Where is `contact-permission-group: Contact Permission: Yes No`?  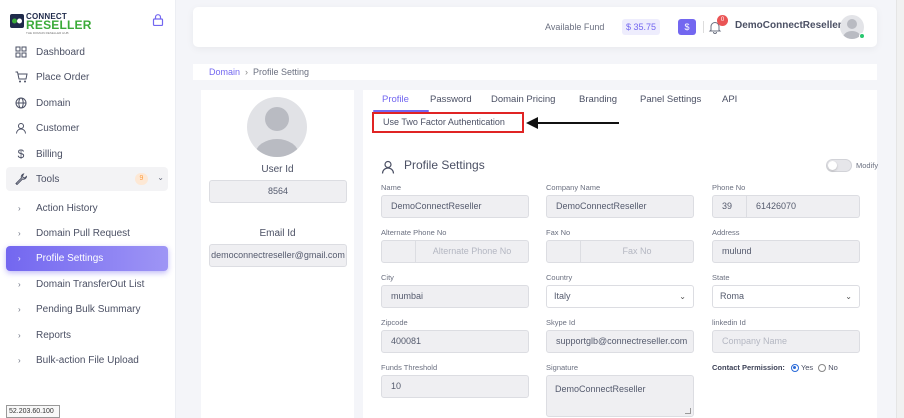
contact-permission-group: Contact Permission: Yes No is located at coordinates (775, 367).